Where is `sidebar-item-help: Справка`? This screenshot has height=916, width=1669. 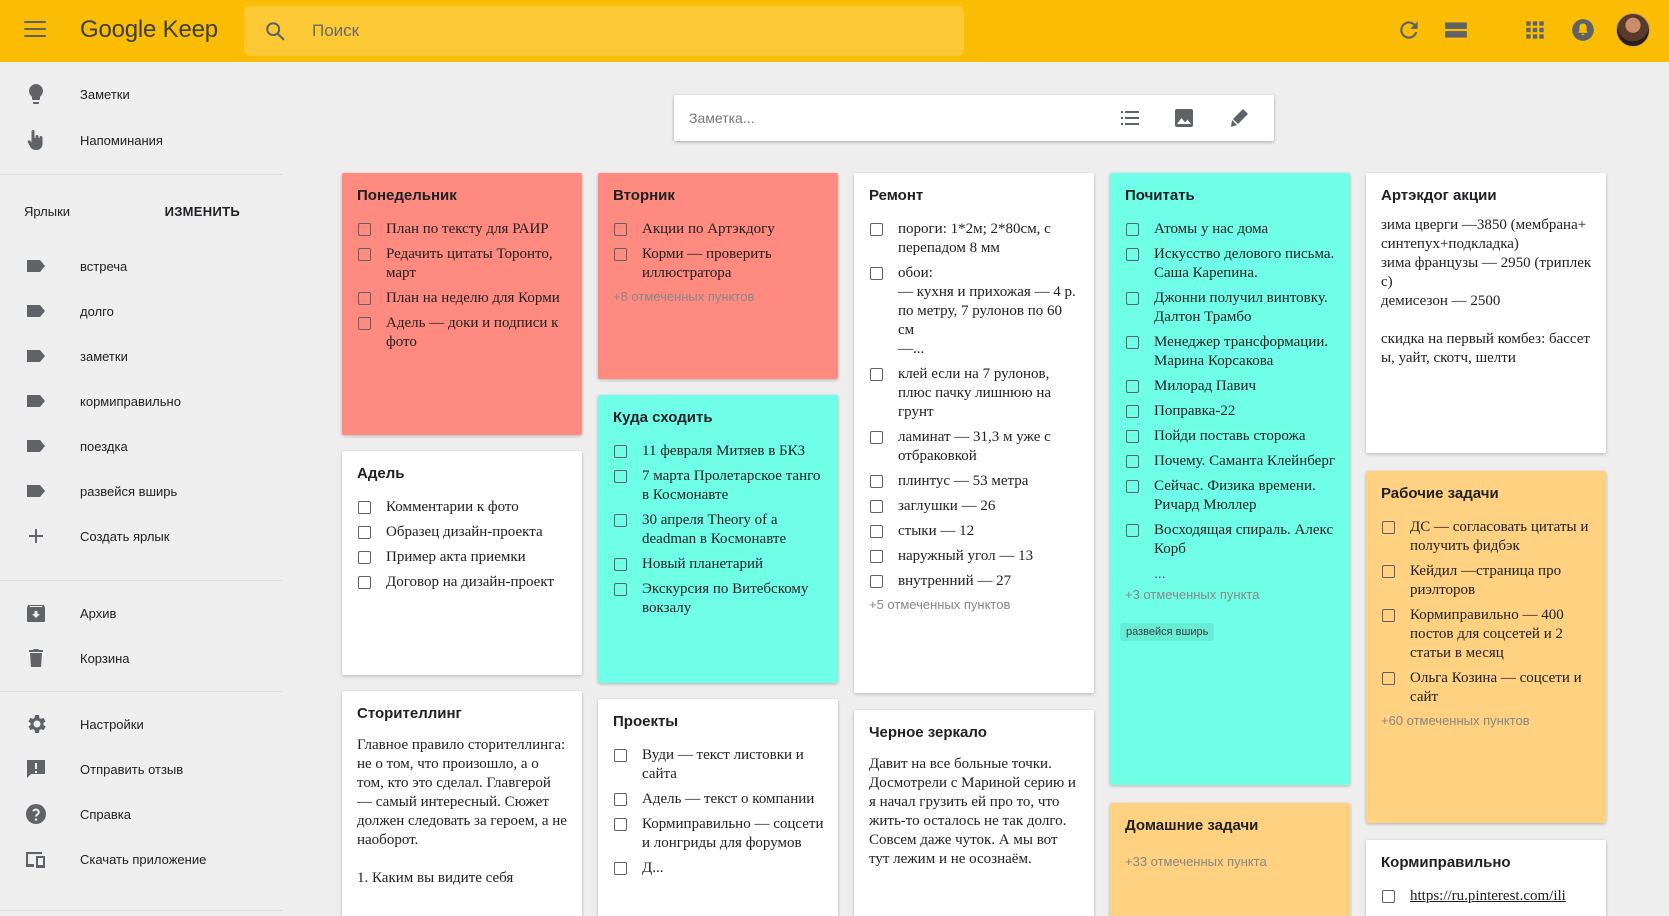
sidebar-item-help: Справка is located at coordinates (141, 814).